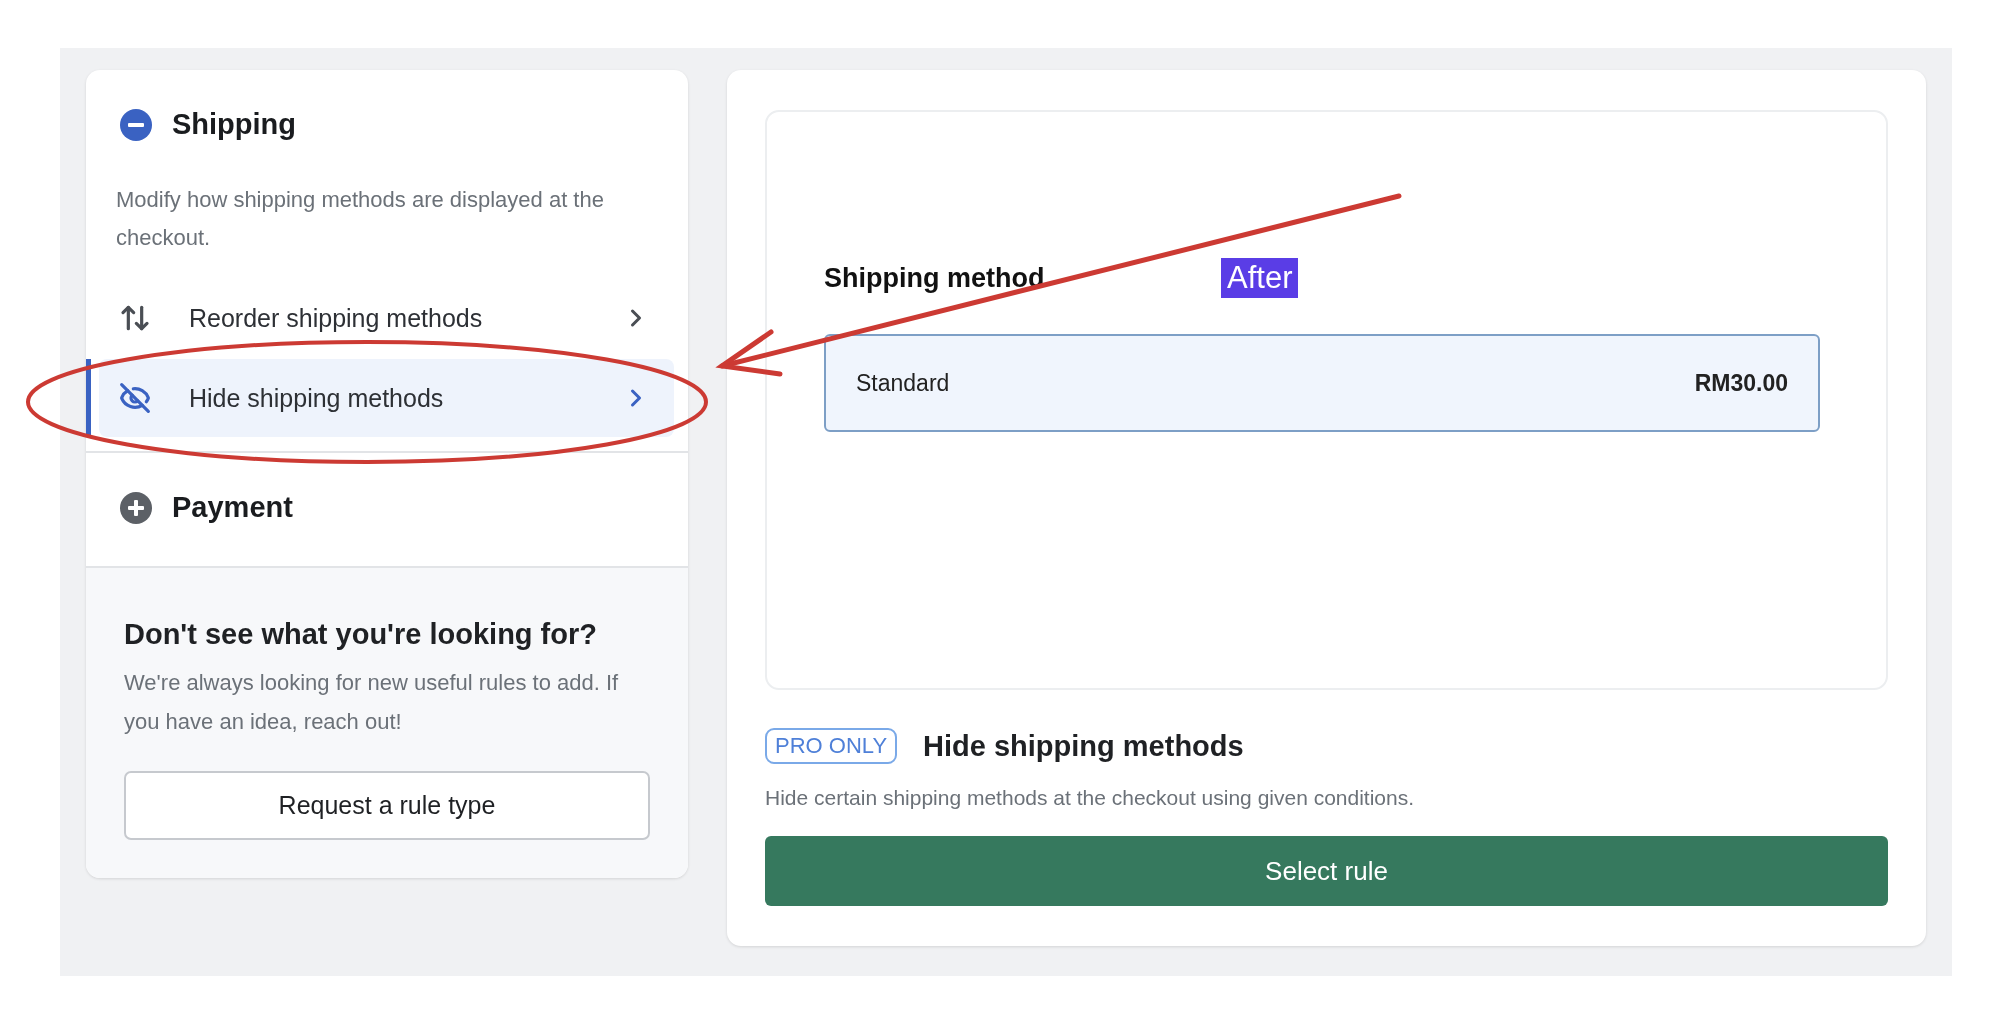 The image size is (2016, 1022). Describe the element at coordinates (1326, 871) in the screenshot. I see `select-rule-button: Select rule` at that location.